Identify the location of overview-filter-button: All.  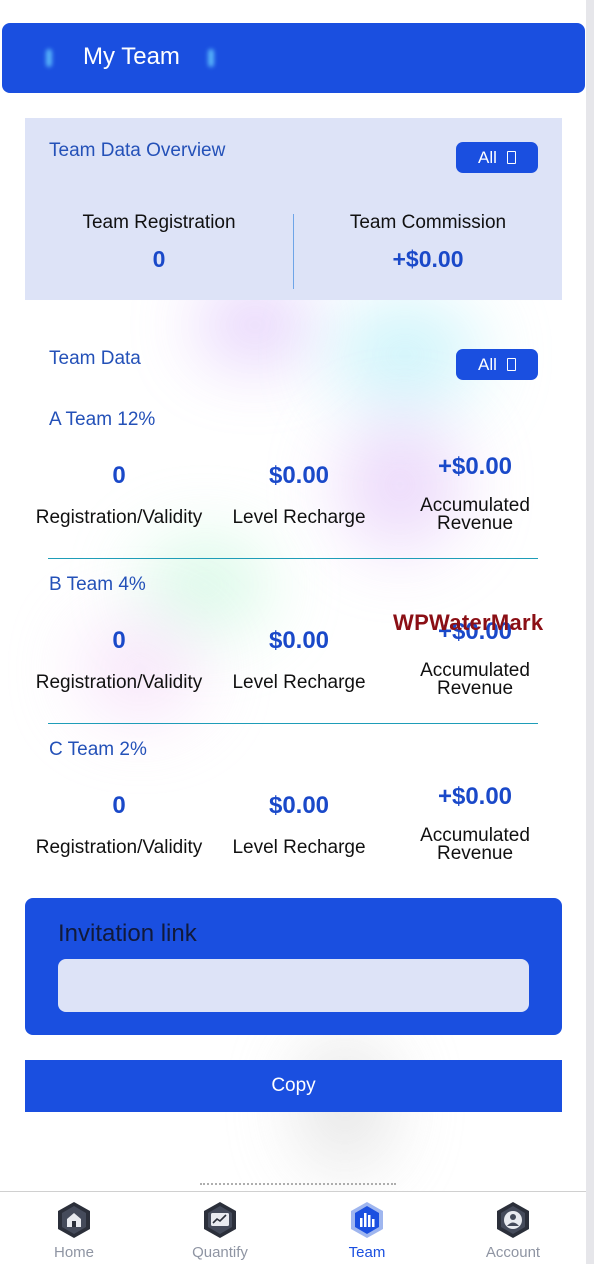
(497, 157).